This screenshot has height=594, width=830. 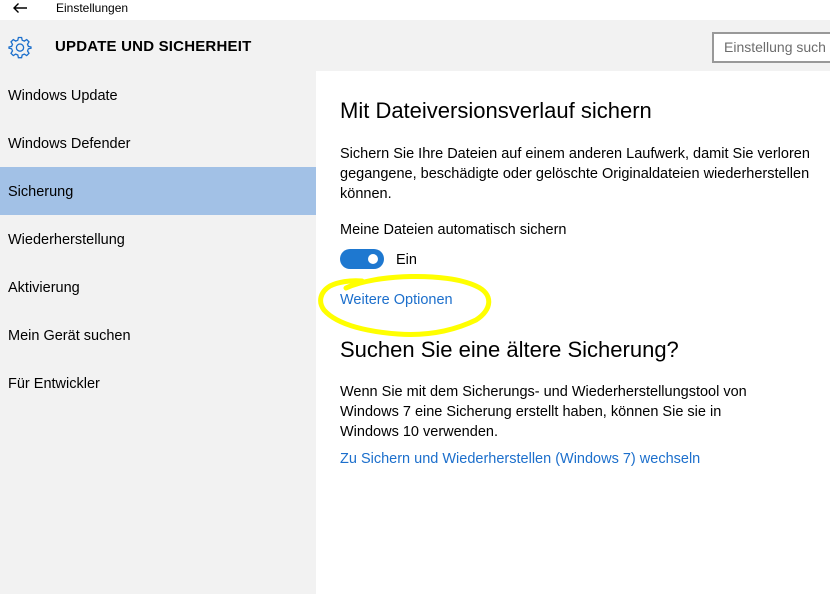 I want to click on sidebar-item-windows-update: Windows Update, so click(x=158, y=95).